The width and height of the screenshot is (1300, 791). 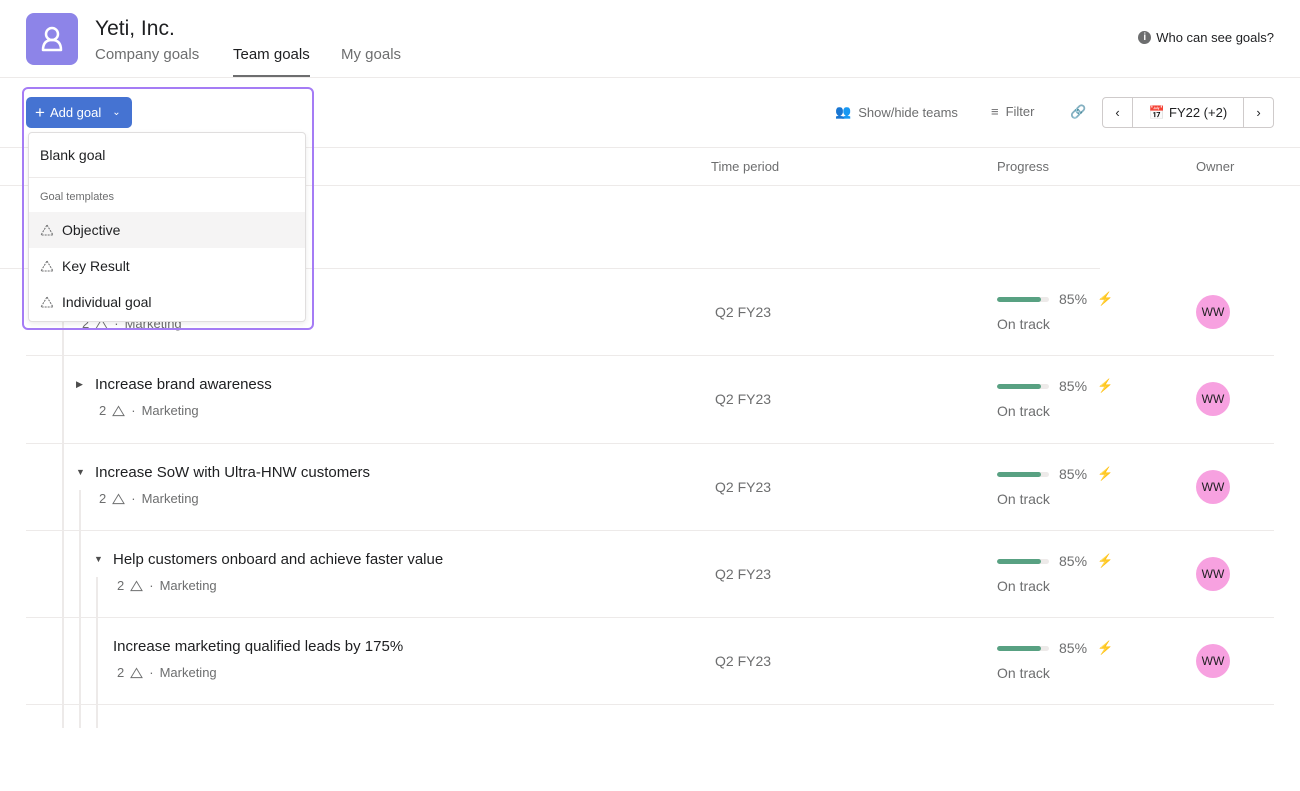 I want to click on who-can-see-goals-link: i Who can see goals?, so click(x=1206, y=37).